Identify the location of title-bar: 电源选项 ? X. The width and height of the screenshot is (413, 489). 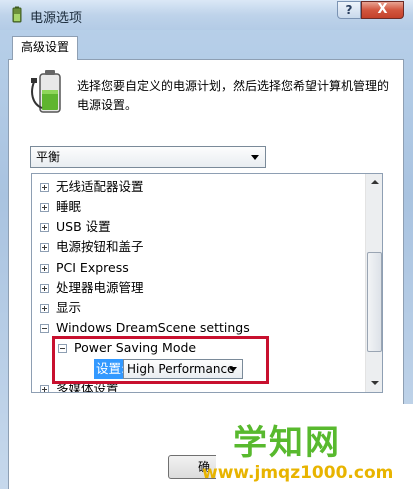
(206, 15).